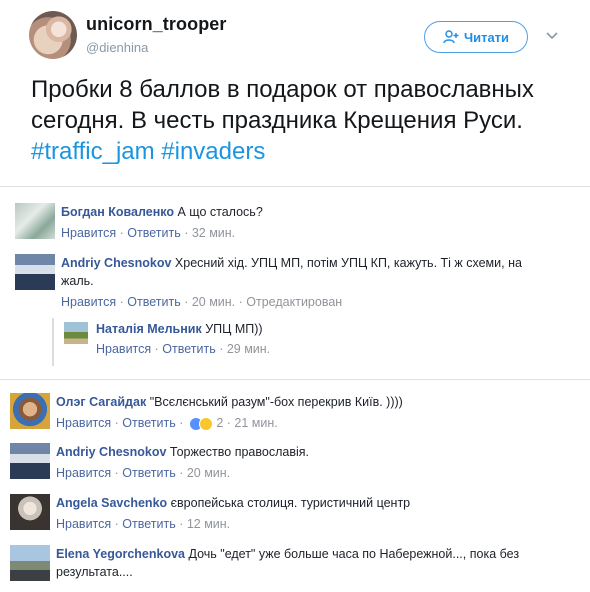 The height and width of the screenshot is (592, 590). I want to click on reactions, so click(200, 423).